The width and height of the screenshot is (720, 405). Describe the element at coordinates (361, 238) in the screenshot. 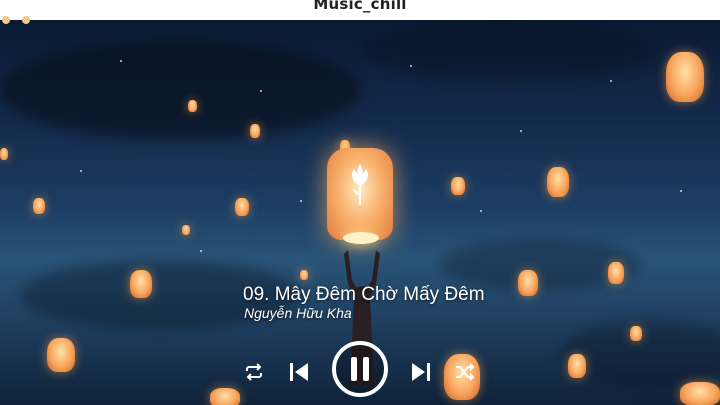

I see `lantern-flame` at that location.